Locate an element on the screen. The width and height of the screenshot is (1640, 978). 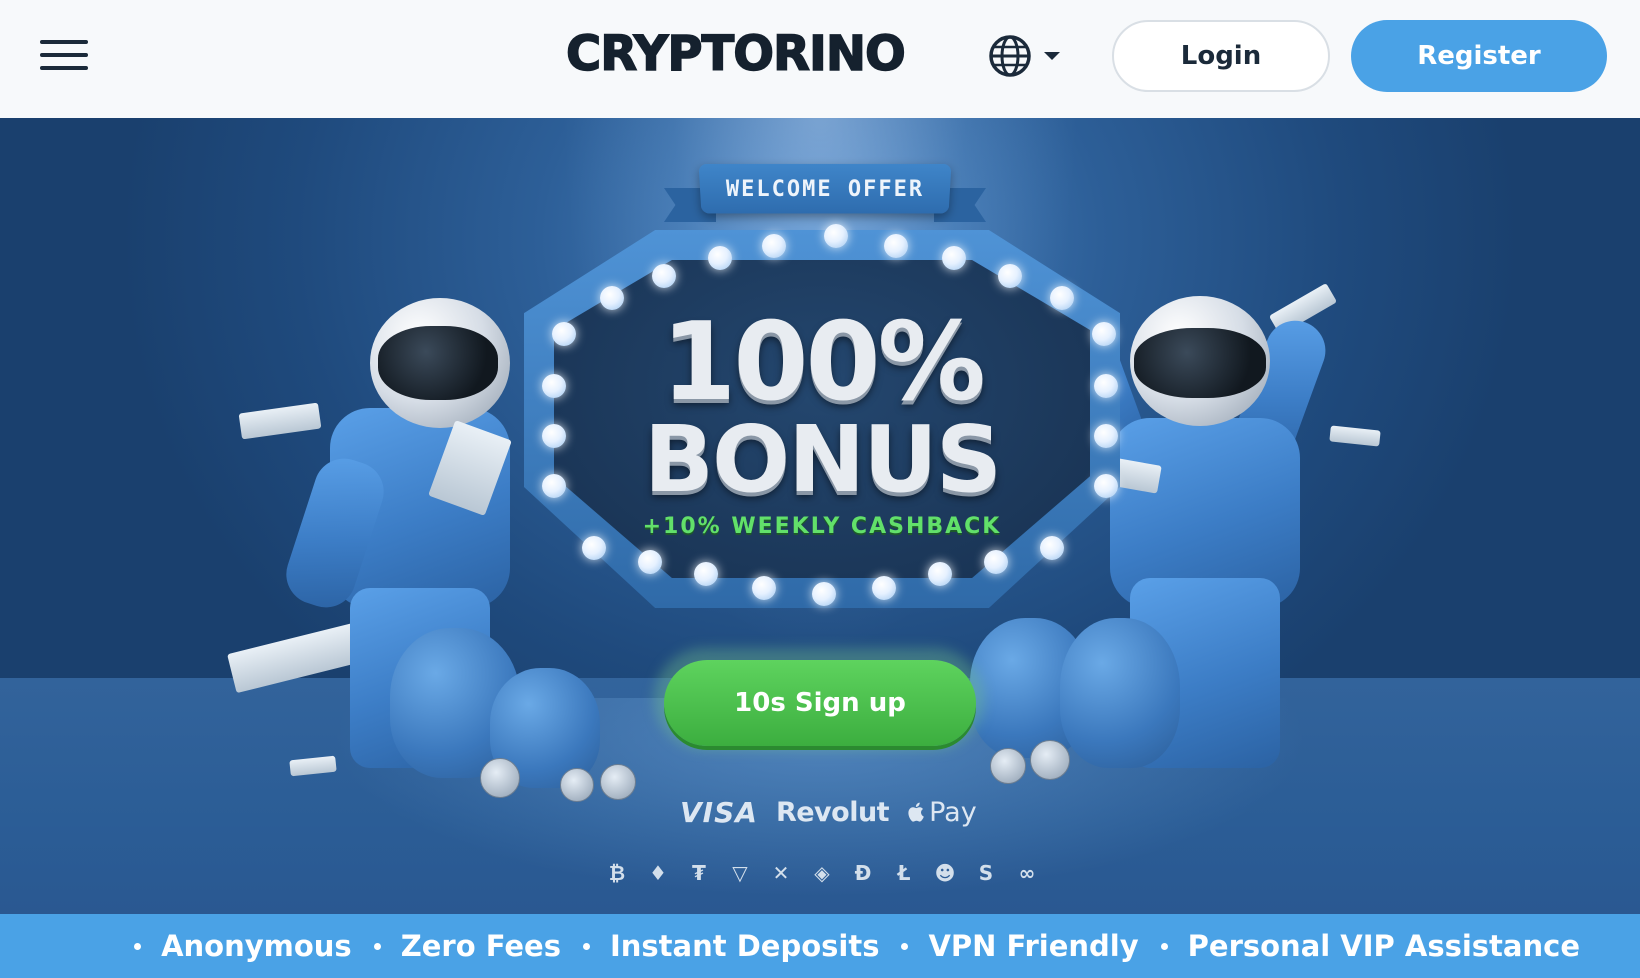
welcome-offer-ribbon: WELCOME OFFER is located at coordinates (825, 192).